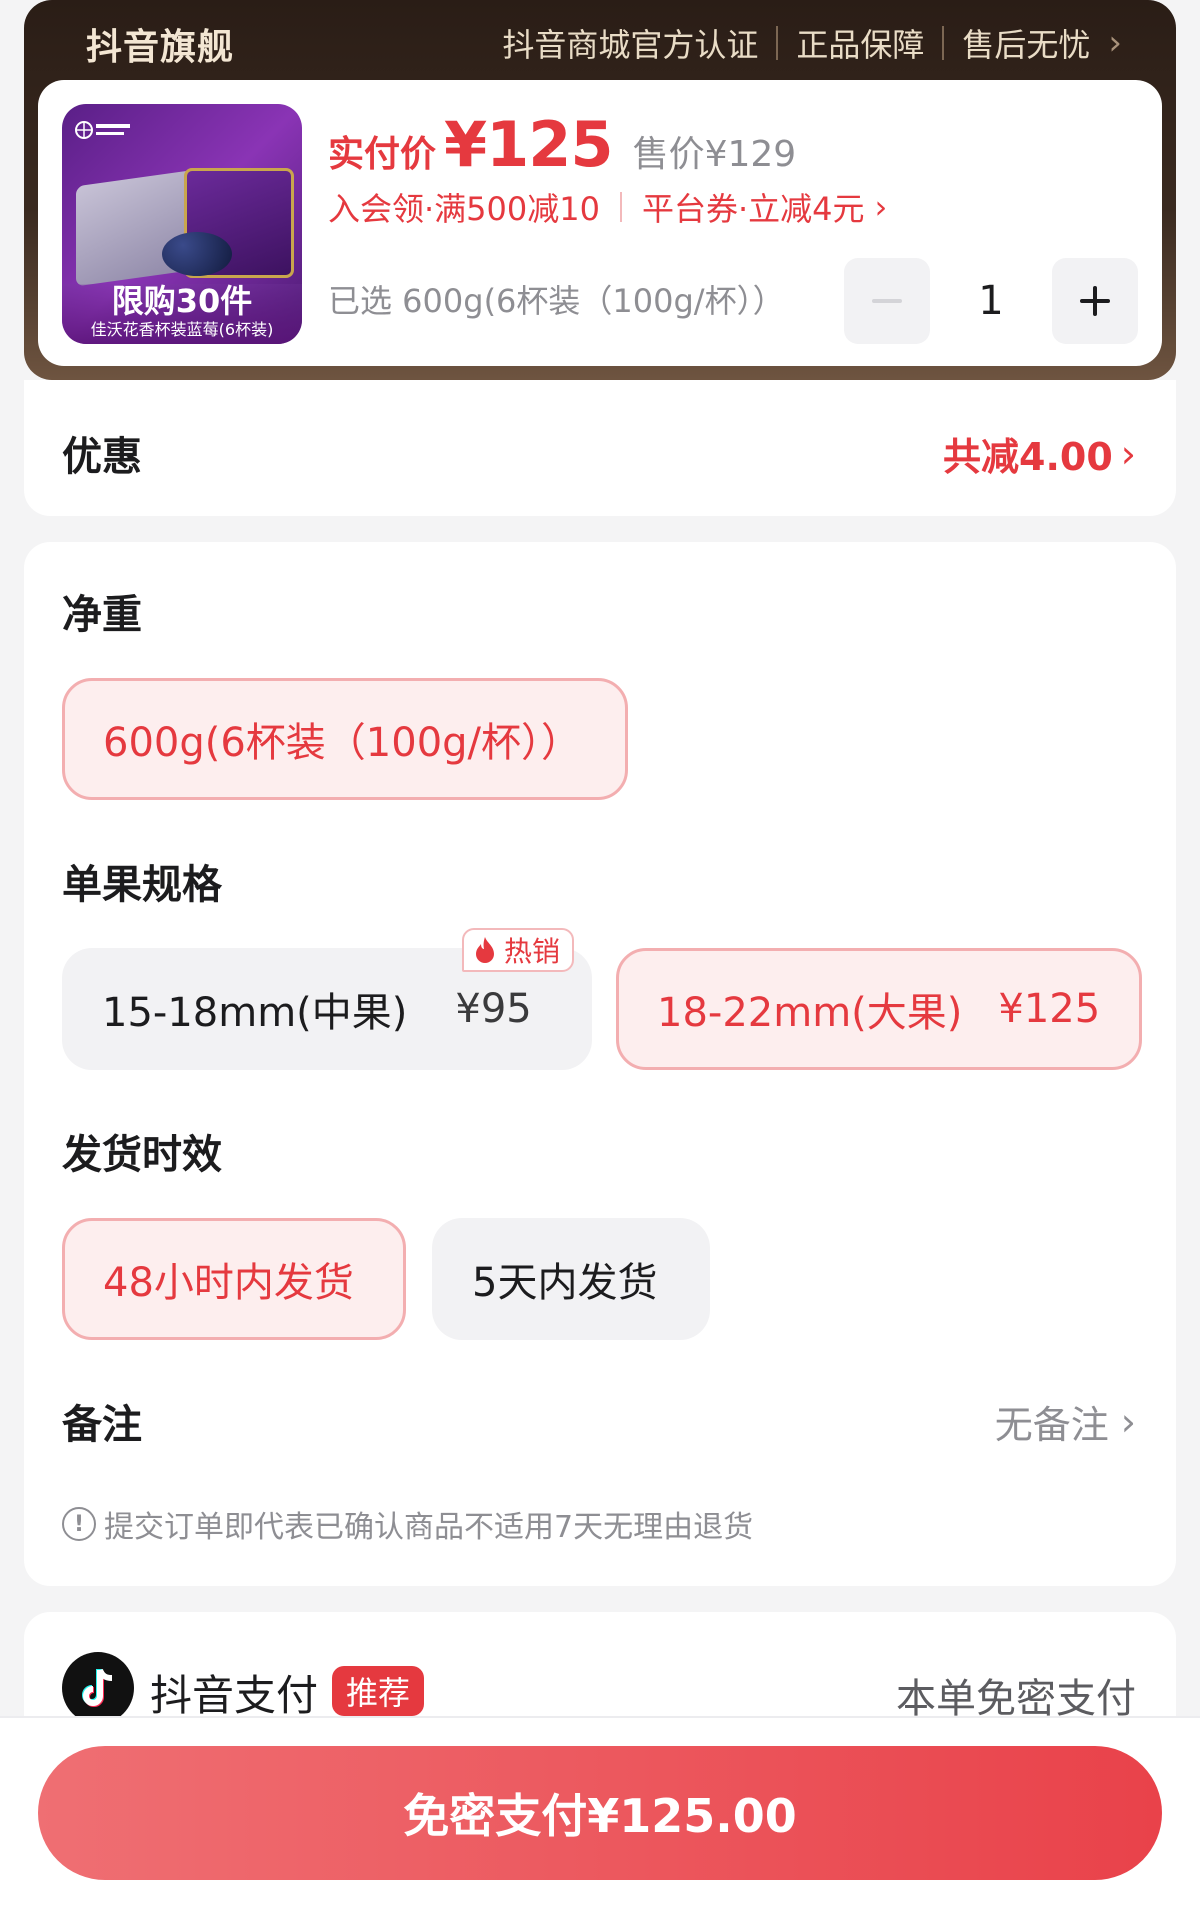 Image resolution: width=1200 pixels, height=1916 pixels. Describe the element at coordinates (79, 1524) in the screenshot. I see `info-icon: !` at that location.